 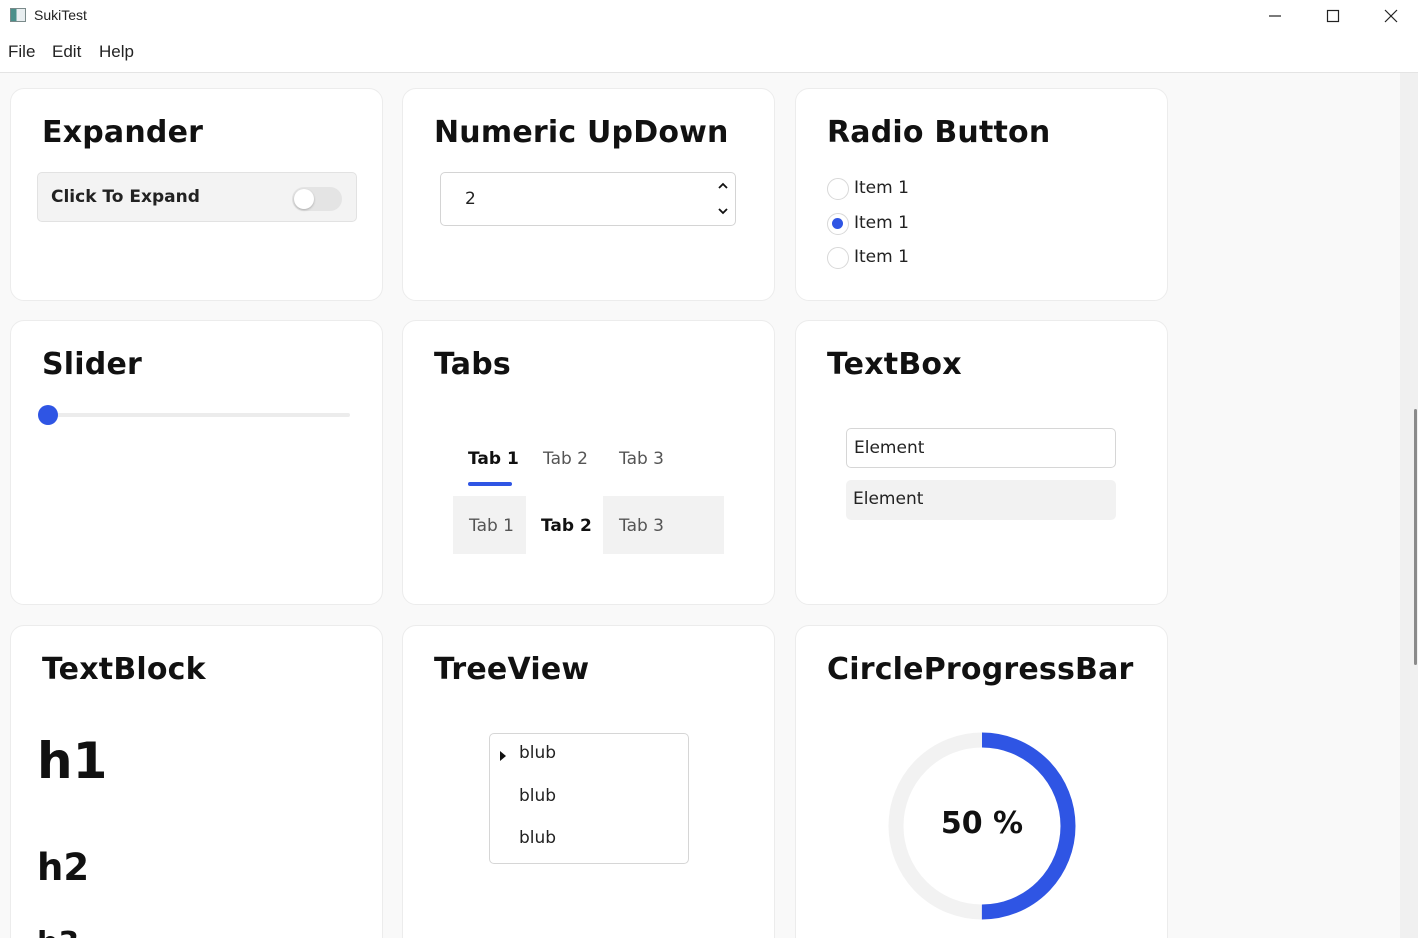 I want to click on chevron-down-icon, so click(x=723, y=211).